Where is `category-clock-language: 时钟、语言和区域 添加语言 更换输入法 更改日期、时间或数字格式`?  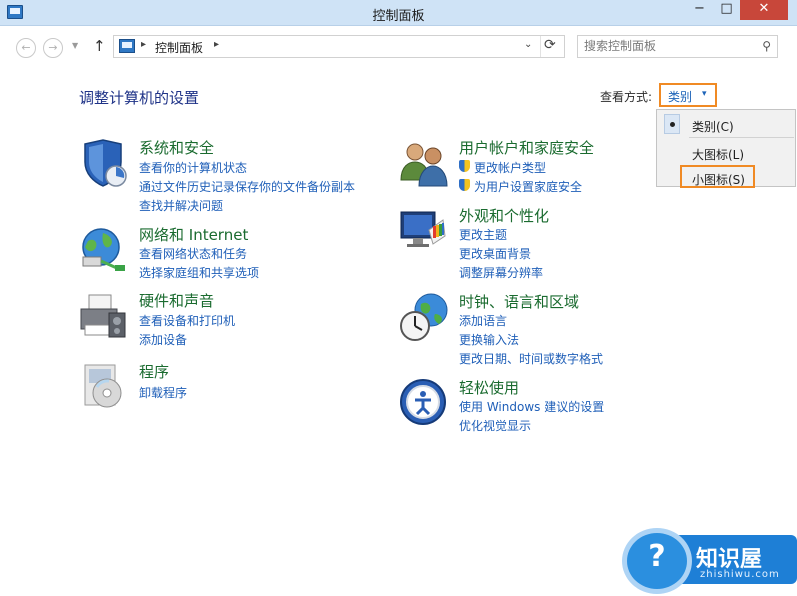
category-clock-language: 时钟、语言和区域 添加语言 更换输入法 更改日期、时间或数字格式 is located at coordinates (529, 330).